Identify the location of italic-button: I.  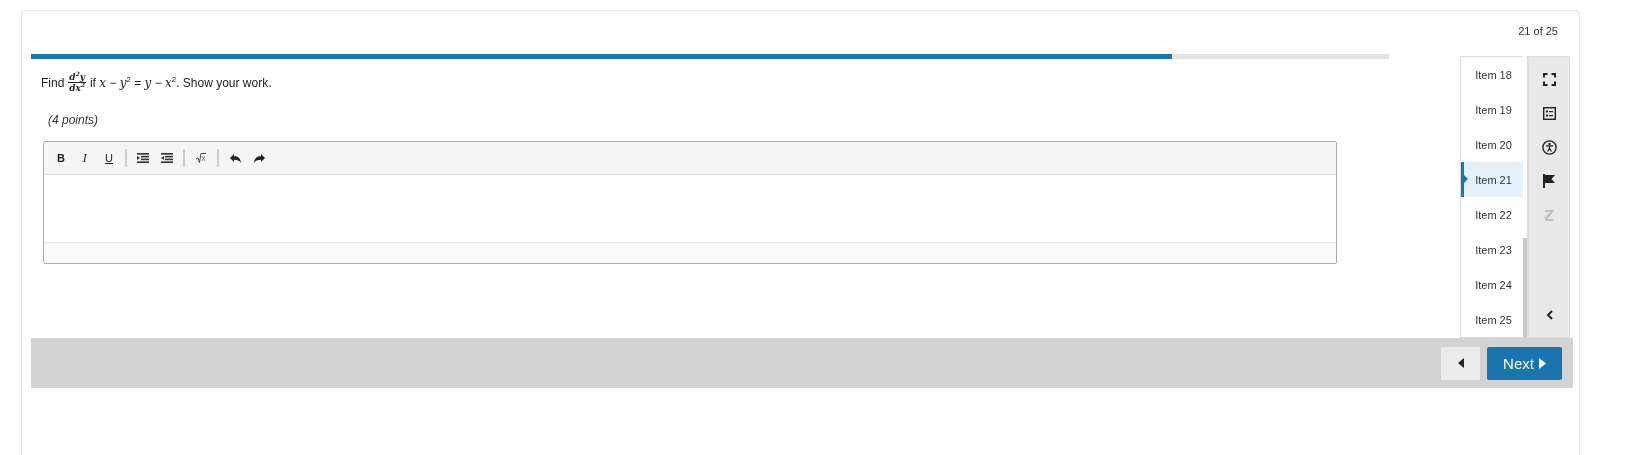
(85, 158).